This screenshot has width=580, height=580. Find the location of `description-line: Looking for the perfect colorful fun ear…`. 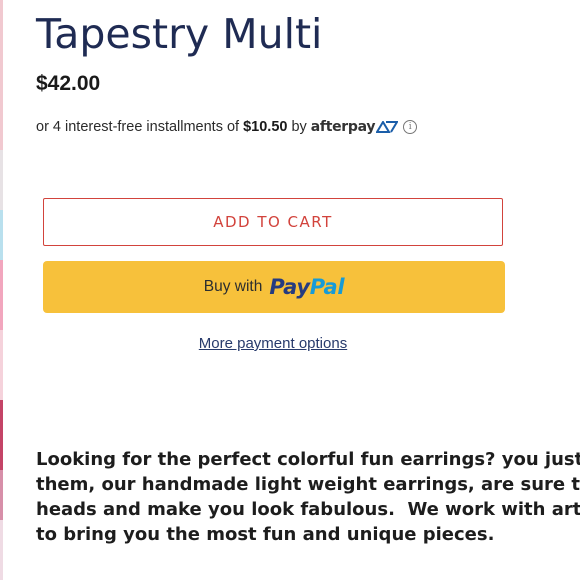

description-line: Looking for the perfect colorful fun ear… is located at coordinates (308, 459).